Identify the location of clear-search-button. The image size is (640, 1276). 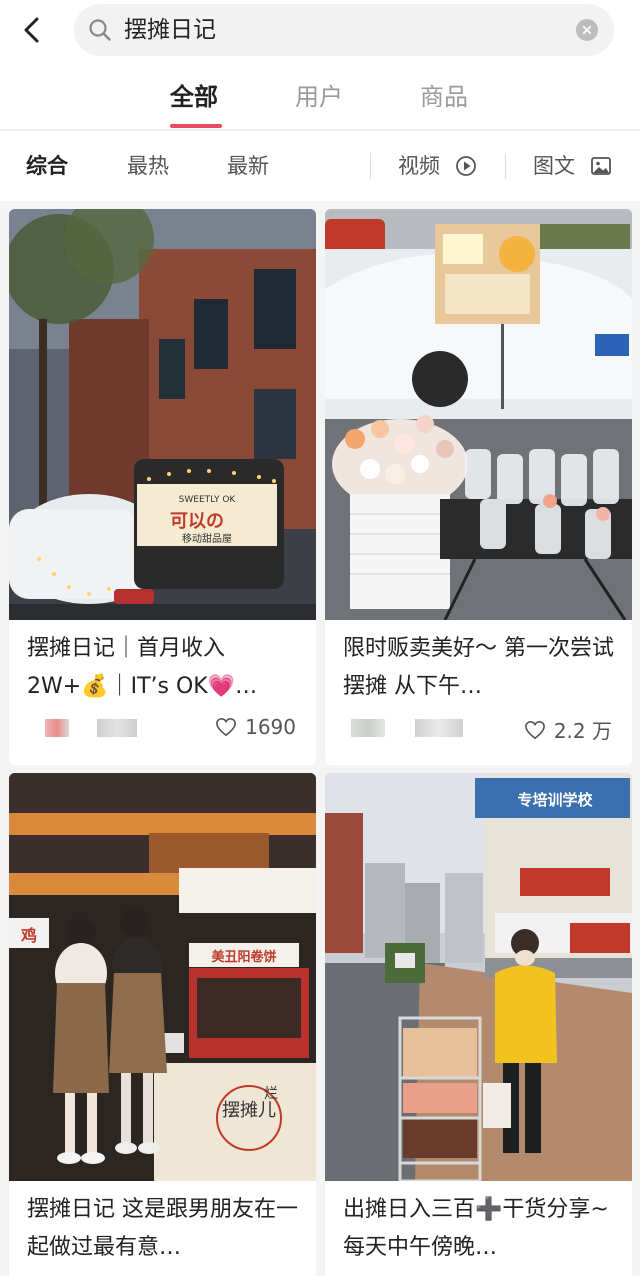
(587, 30).